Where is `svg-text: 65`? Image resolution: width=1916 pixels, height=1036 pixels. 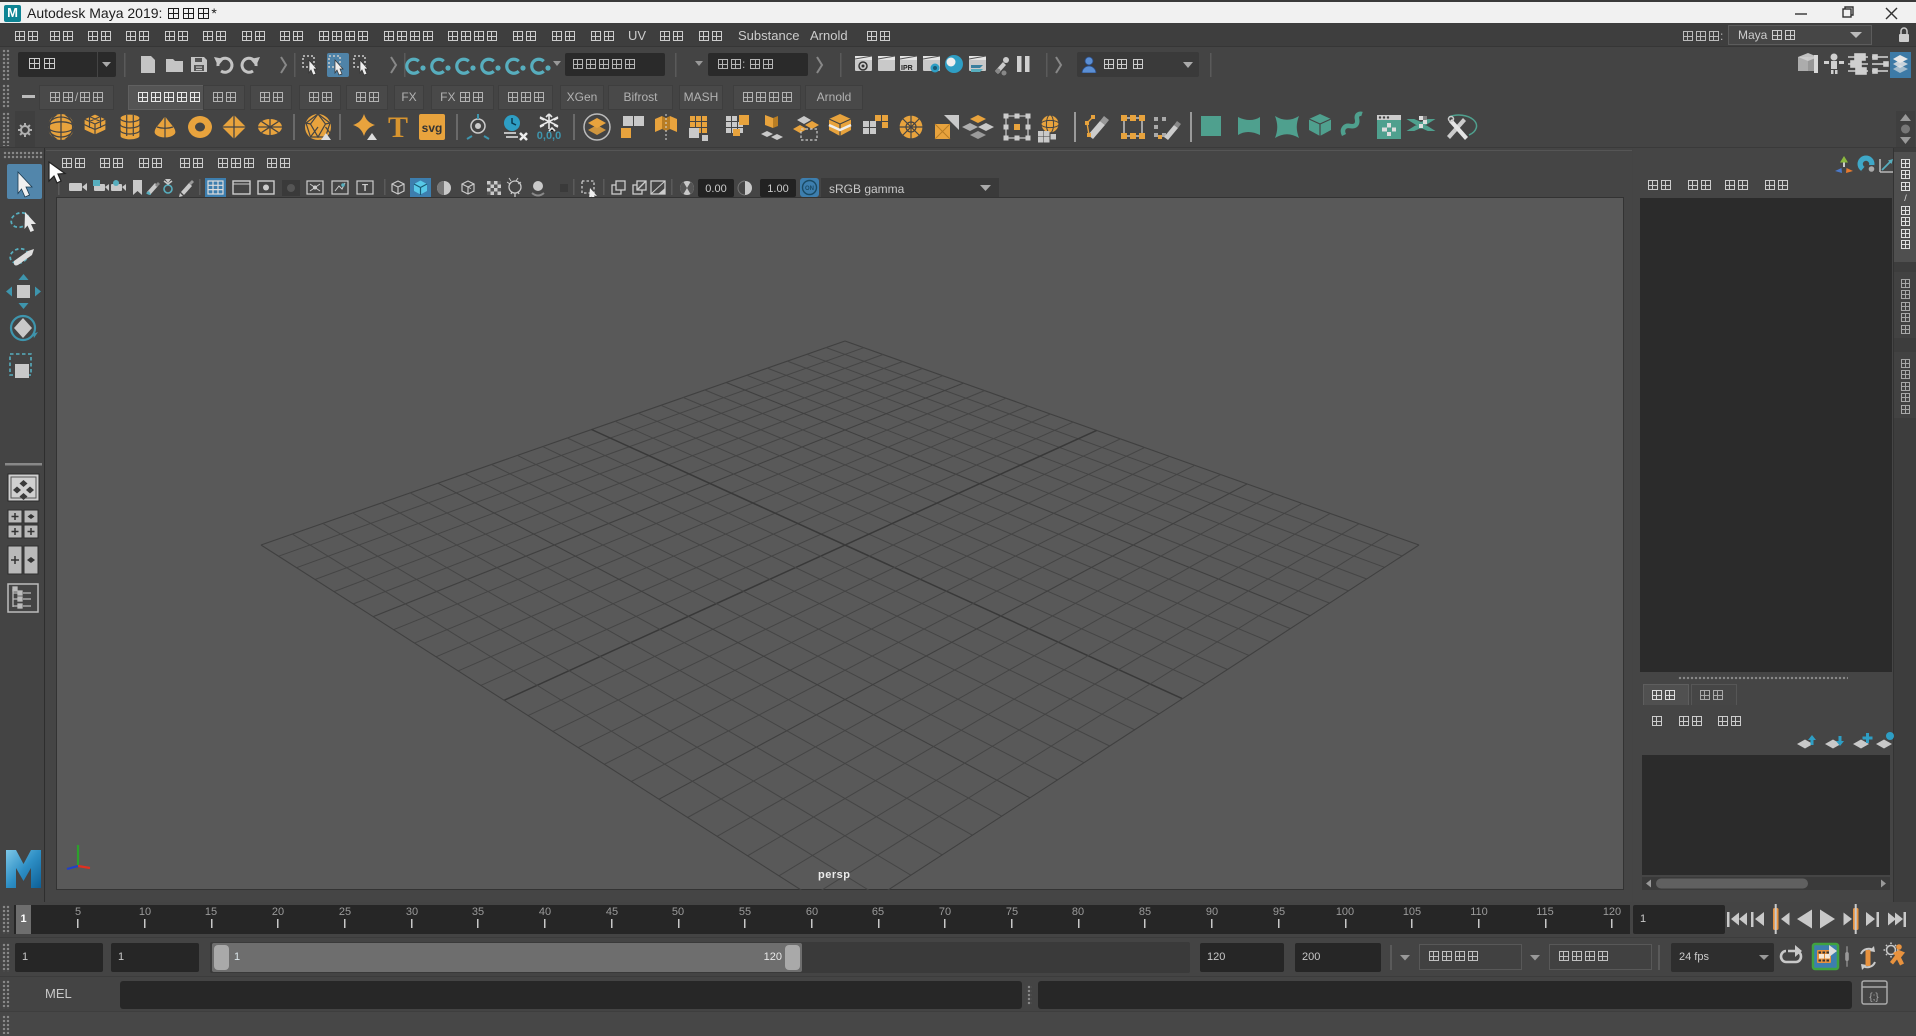
svg-text: 65 is located at coordinates (878, 912).